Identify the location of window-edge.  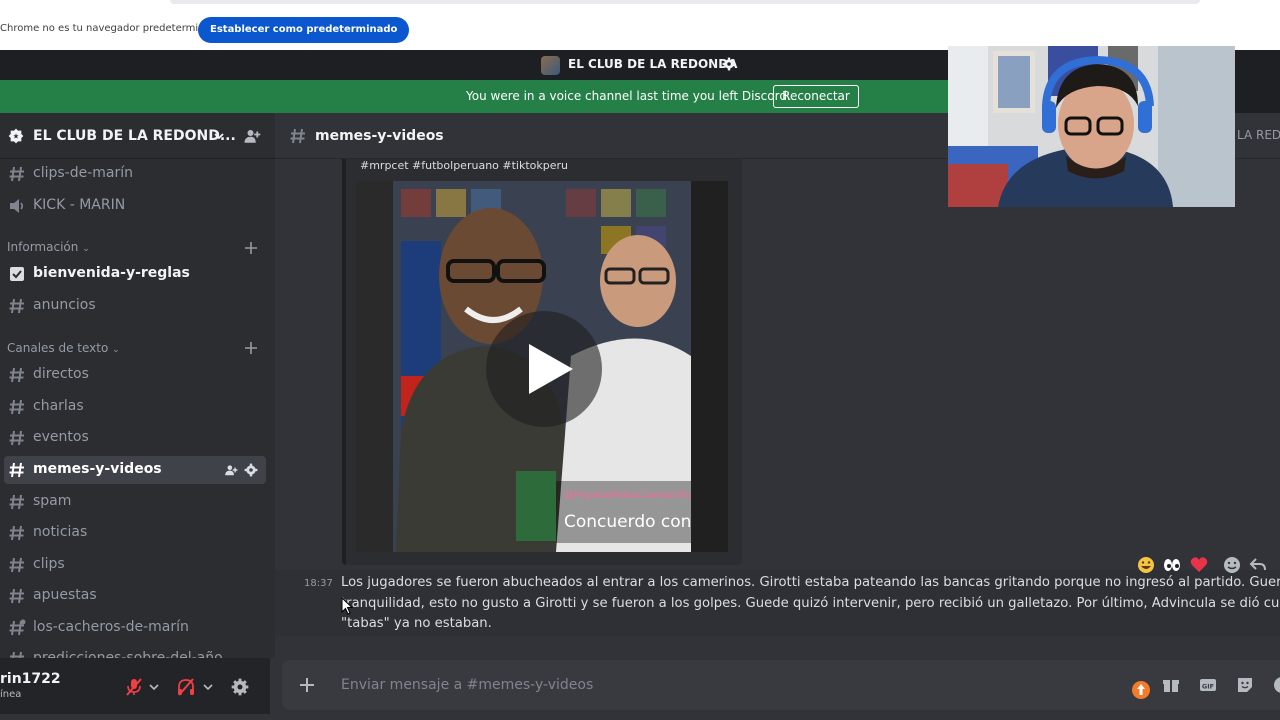
(1257, 81).